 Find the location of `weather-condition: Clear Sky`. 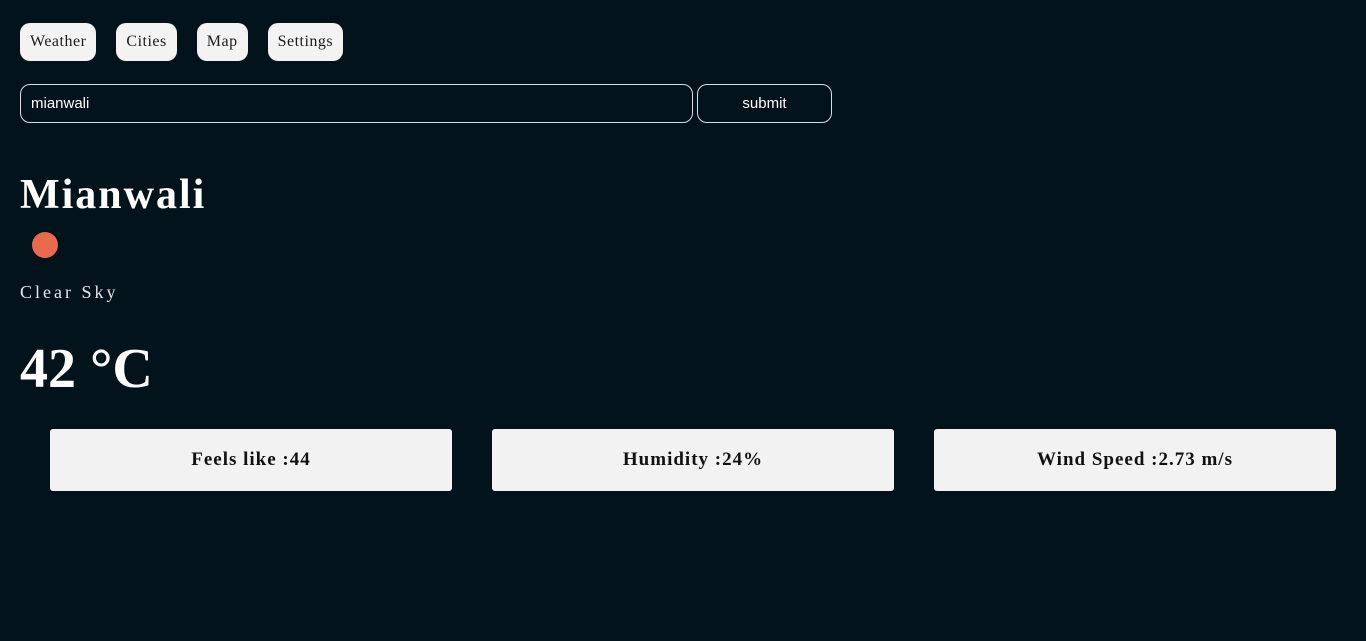

weather-condition: Clear Sky is located at coordinates (69, 292).